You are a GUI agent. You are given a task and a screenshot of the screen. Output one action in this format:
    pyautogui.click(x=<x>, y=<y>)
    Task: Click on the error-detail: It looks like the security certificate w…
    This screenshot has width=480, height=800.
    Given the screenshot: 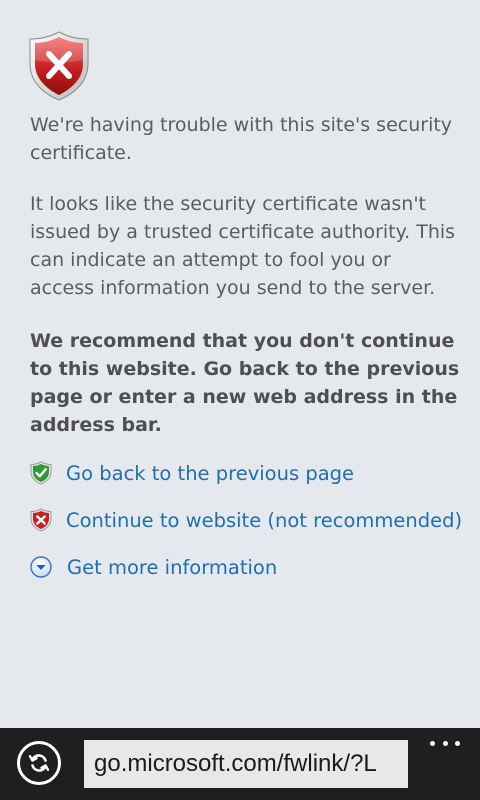 What is the action you would take?
    pyautogui.click(x=243, y=246)
    